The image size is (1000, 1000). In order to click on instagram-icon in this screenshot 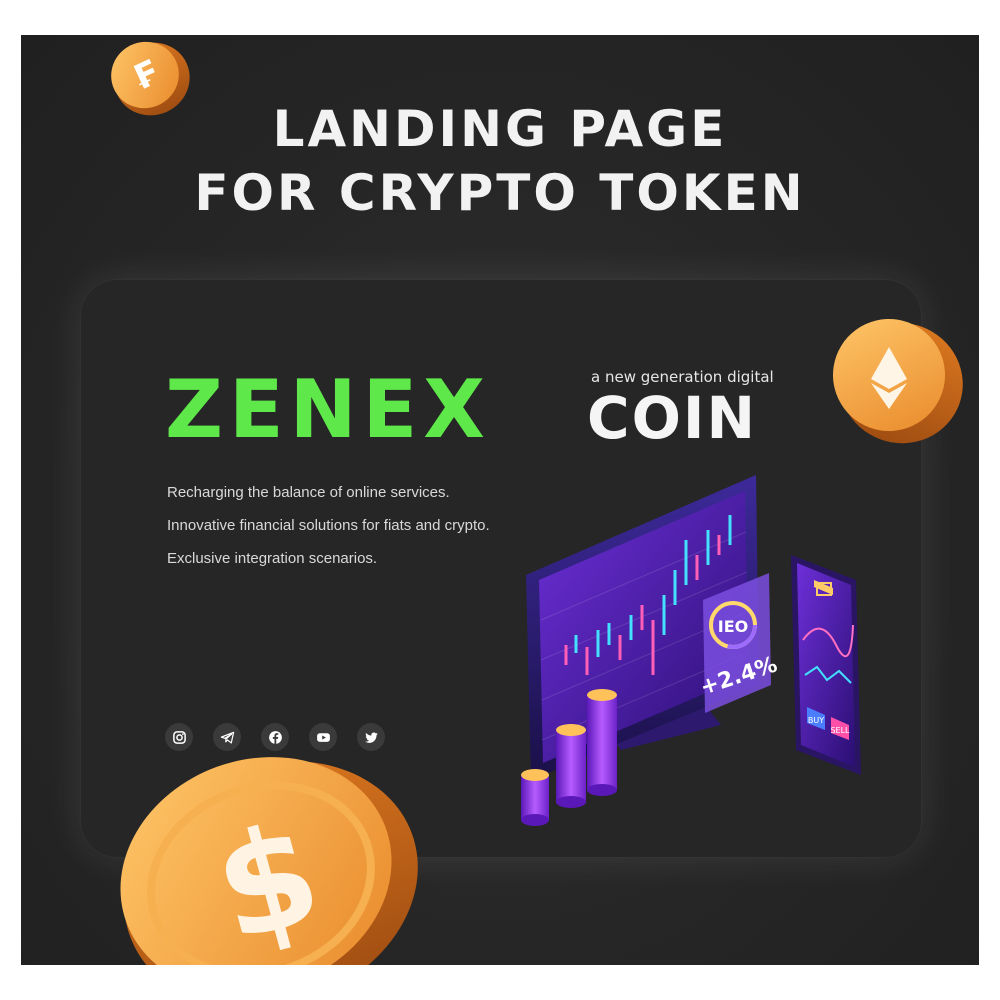, I will do `click(179, 737)`.